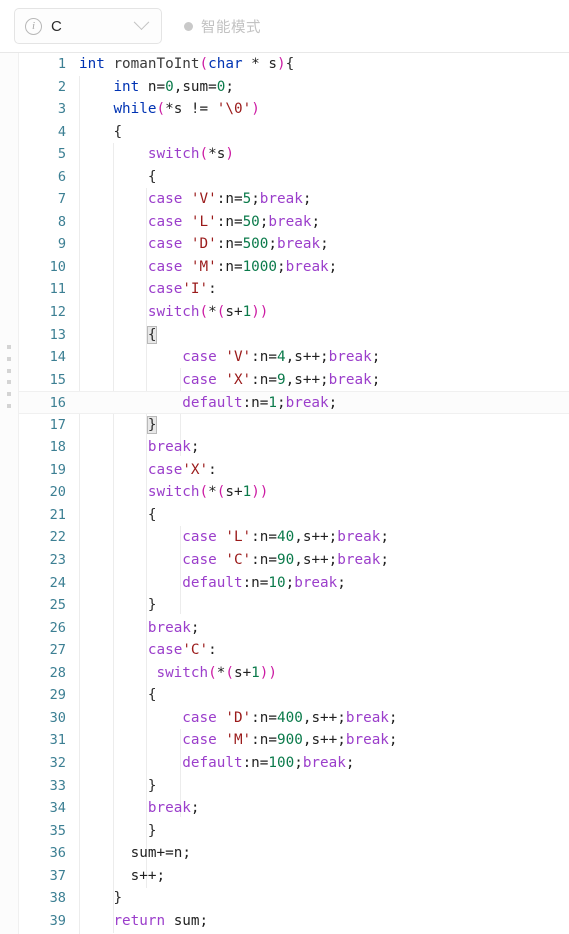 This screenshot has width=569, height=934. I want to click on code-line: 11 case'I':, so click(294, 289).